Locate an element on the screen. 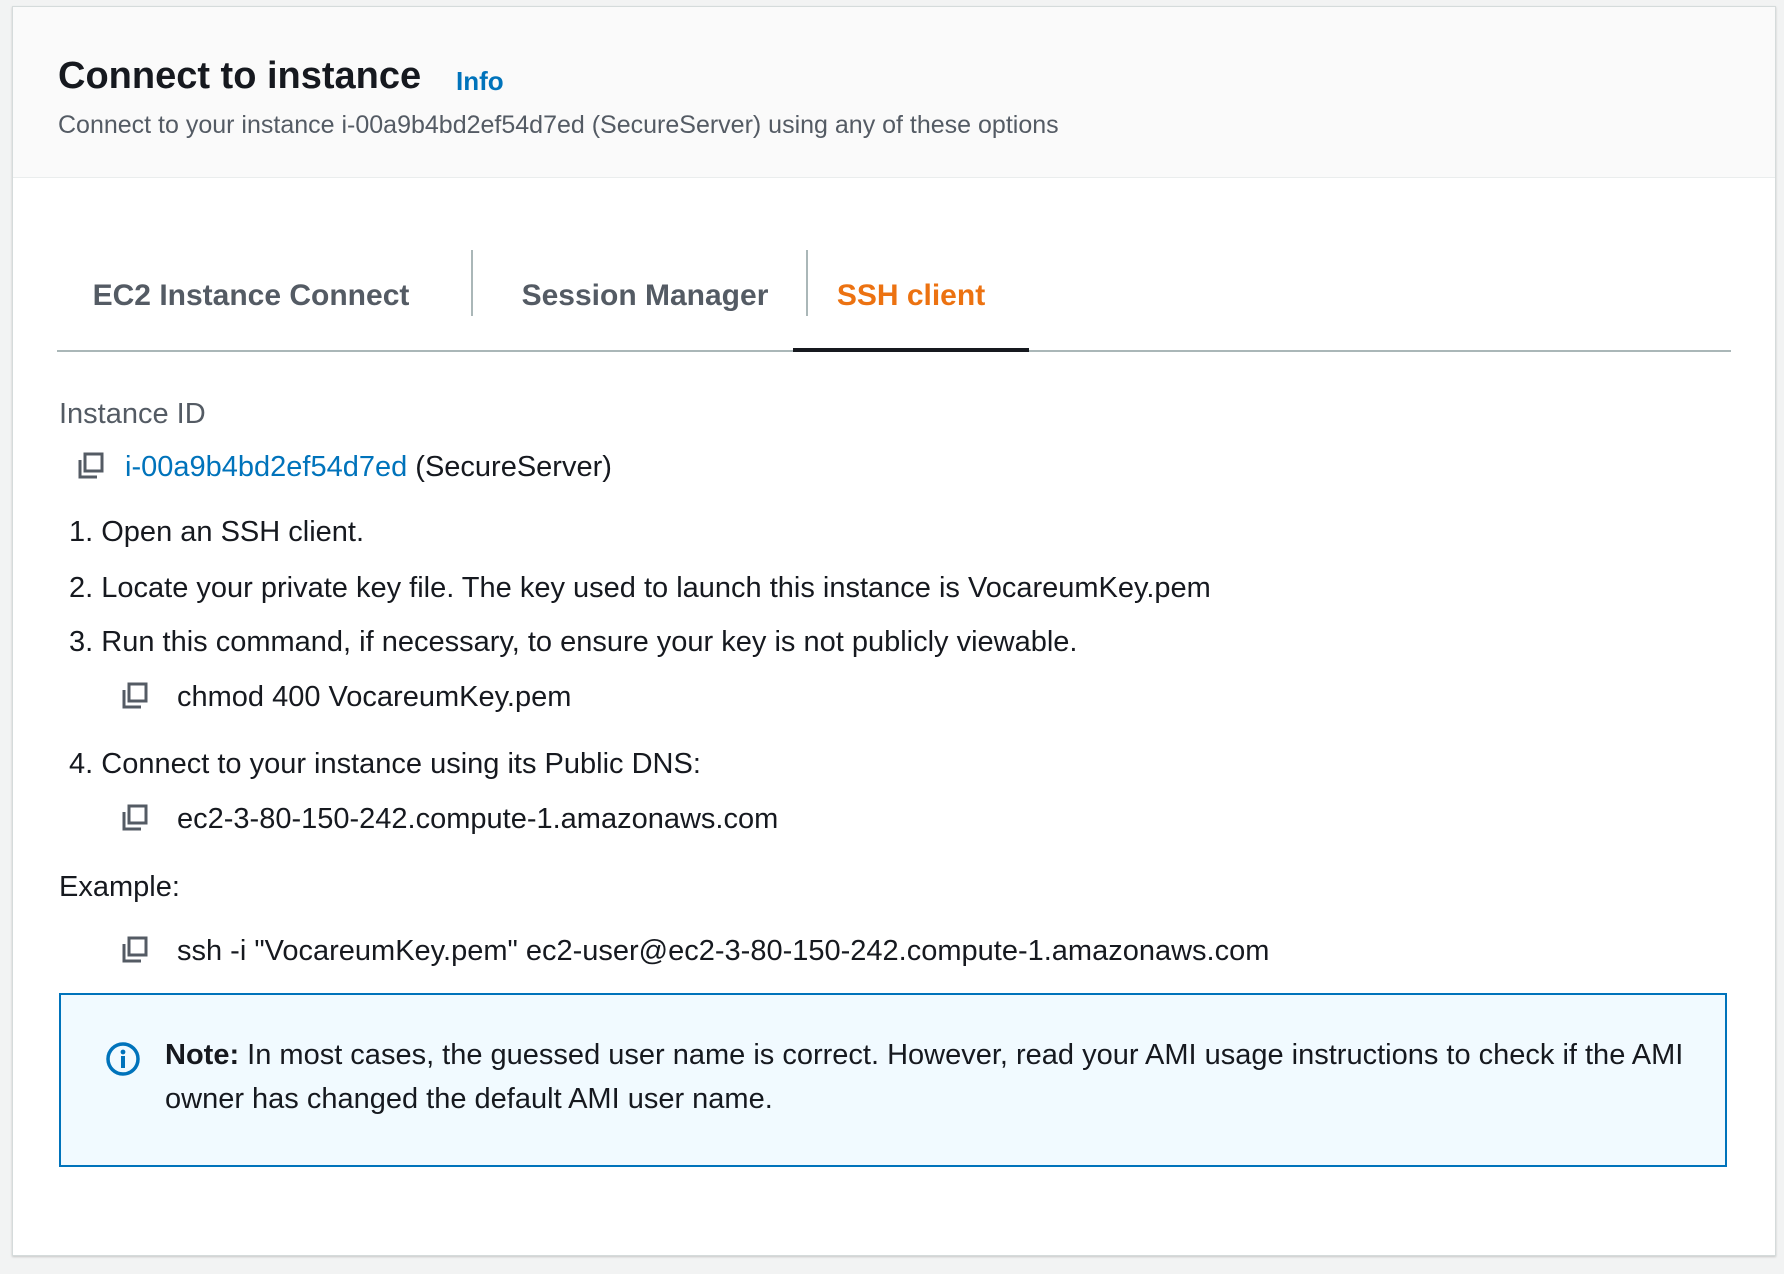 The image size is (1784, 1274). step-number: 2. is located at coordinates (81, 588).